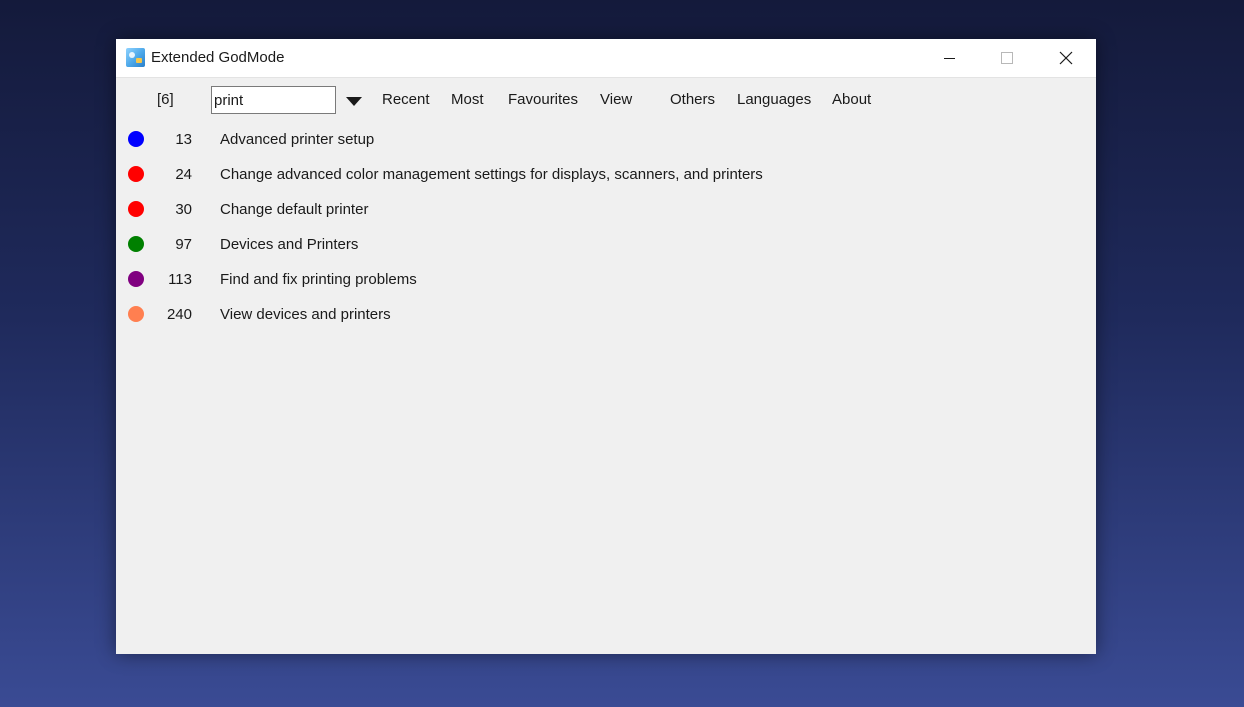 The width and height of the screenshot is (1244, 707). I want to click on item-label: Advanced printer setup, so click(297, 139).